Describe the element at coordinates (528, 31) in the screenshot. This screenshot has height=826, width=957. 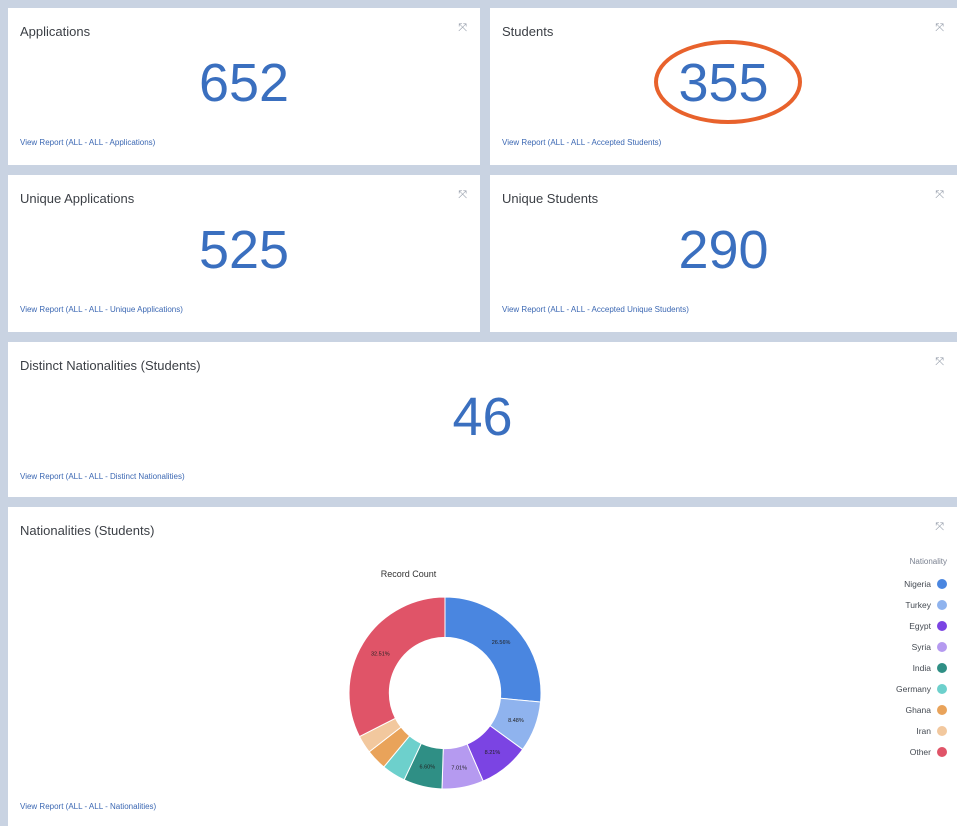
I see `students-title: Students` at that location.